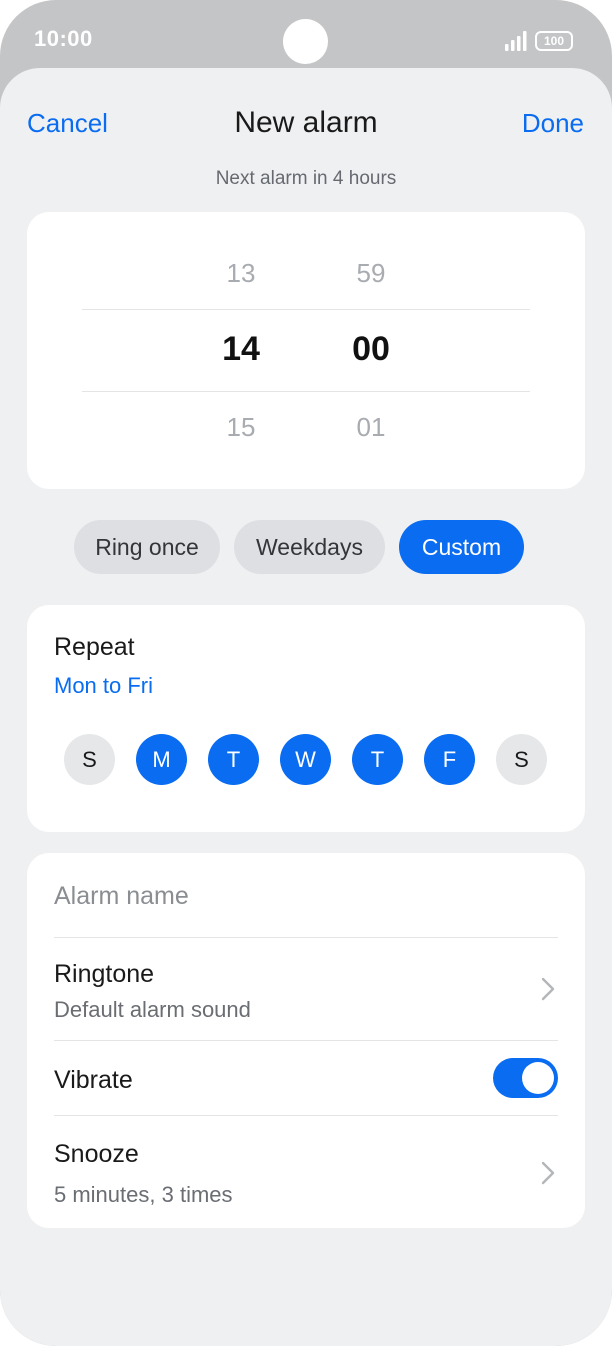  I want to click on alarm-name-input, so click(306, 896).